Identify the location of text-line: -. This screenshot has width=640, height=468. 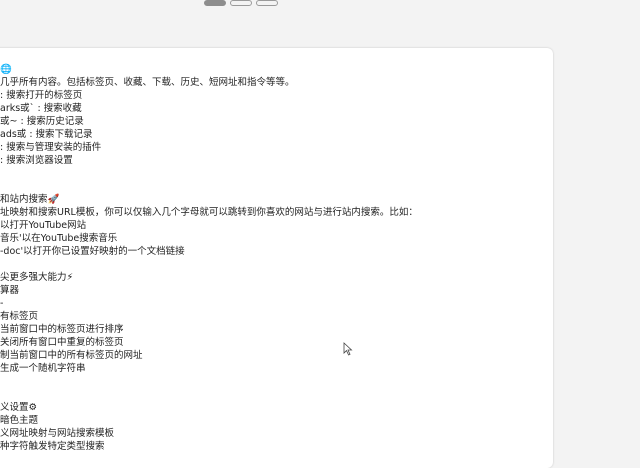
(2, 303).